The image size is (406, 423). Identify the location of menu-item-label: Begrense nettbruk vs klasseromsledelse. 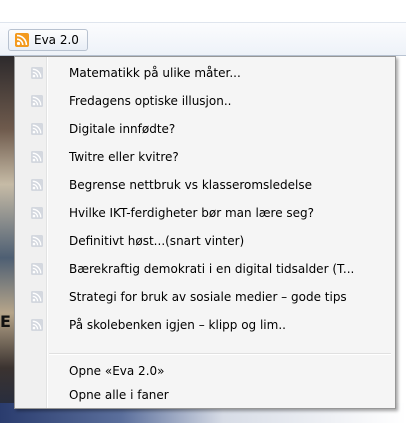
(190, 185).